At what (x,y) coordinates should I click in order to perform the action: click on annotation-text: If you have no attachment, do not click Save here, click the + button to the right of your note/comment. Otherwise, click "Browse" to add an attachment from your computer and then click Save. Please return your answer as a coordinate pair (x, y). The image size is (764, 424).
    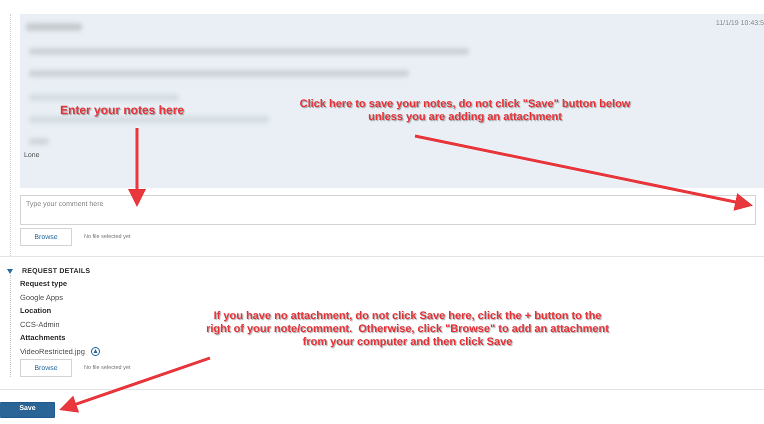
    Looking at the image, I should click on (407, 330).